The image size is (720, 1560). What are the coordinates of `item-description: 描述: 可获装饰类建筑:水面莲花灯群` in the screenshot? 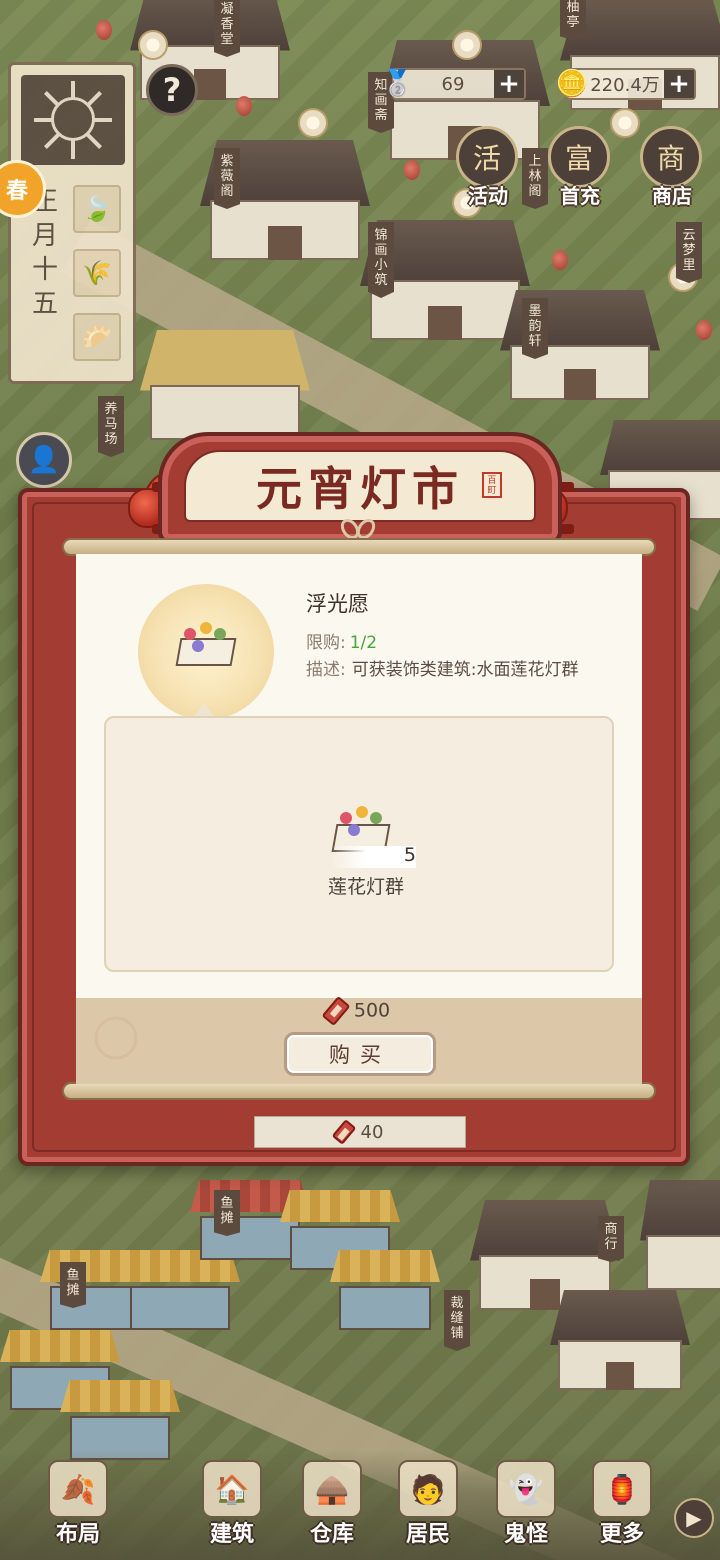 It's located at (461, 670).